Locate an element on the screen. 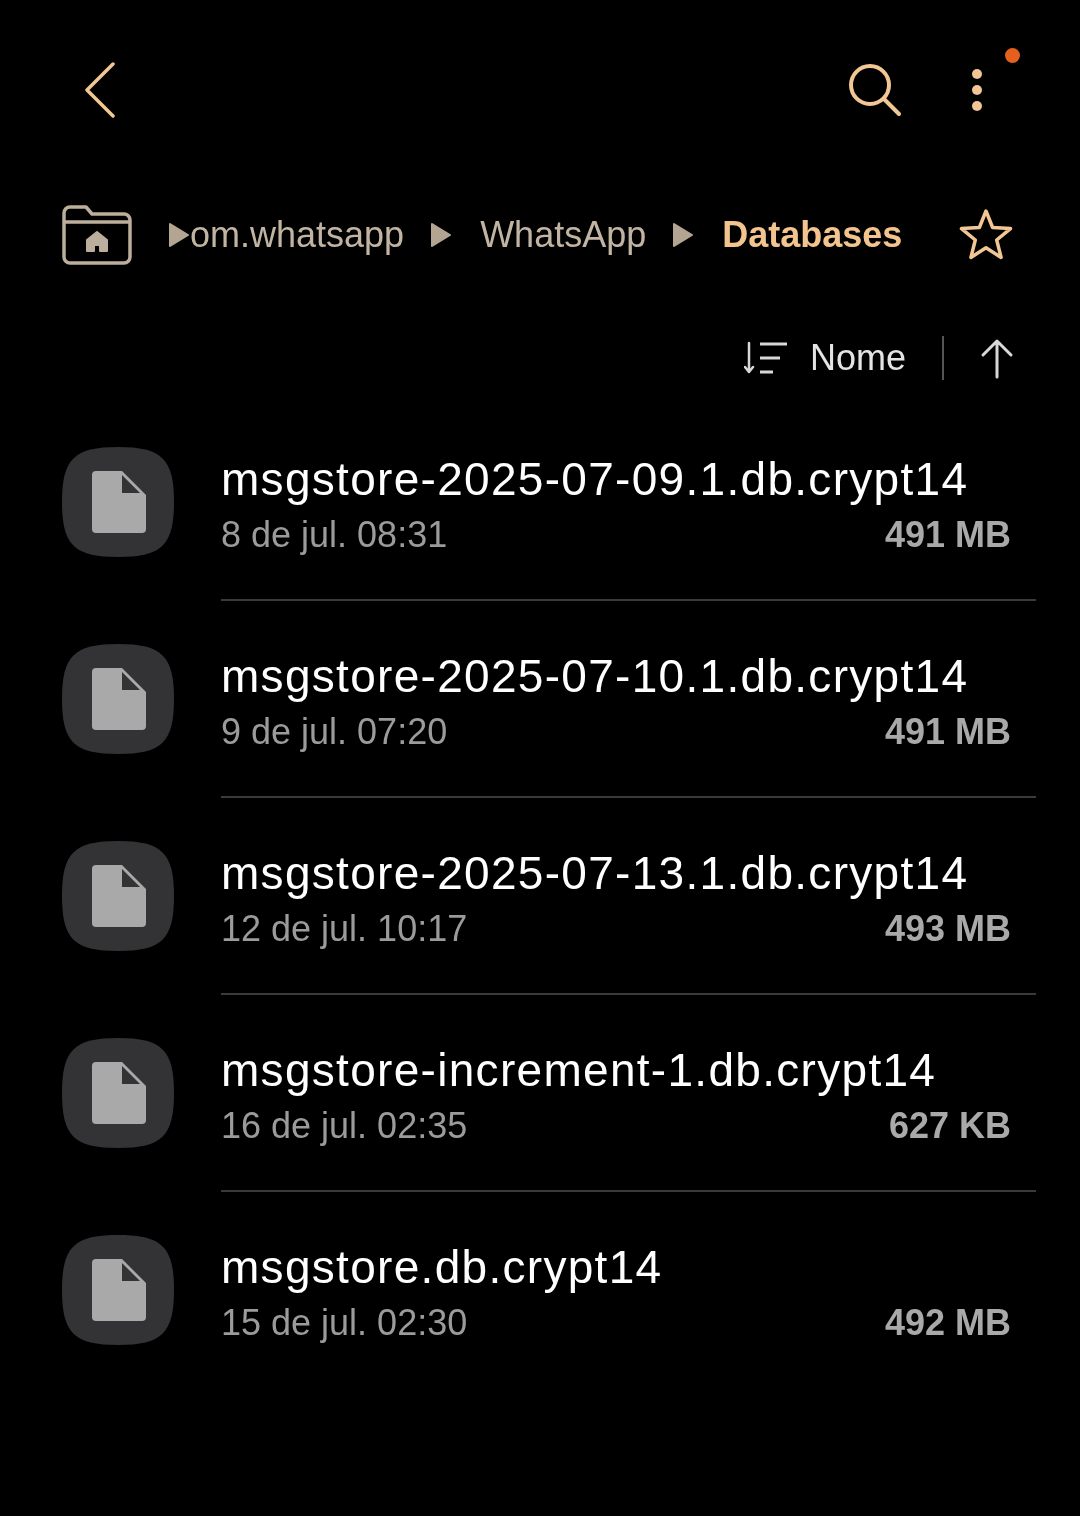 The width and height of the screenshot is (1080, 1516). file-size: 492 MB is located at coordinates (947, 1323).